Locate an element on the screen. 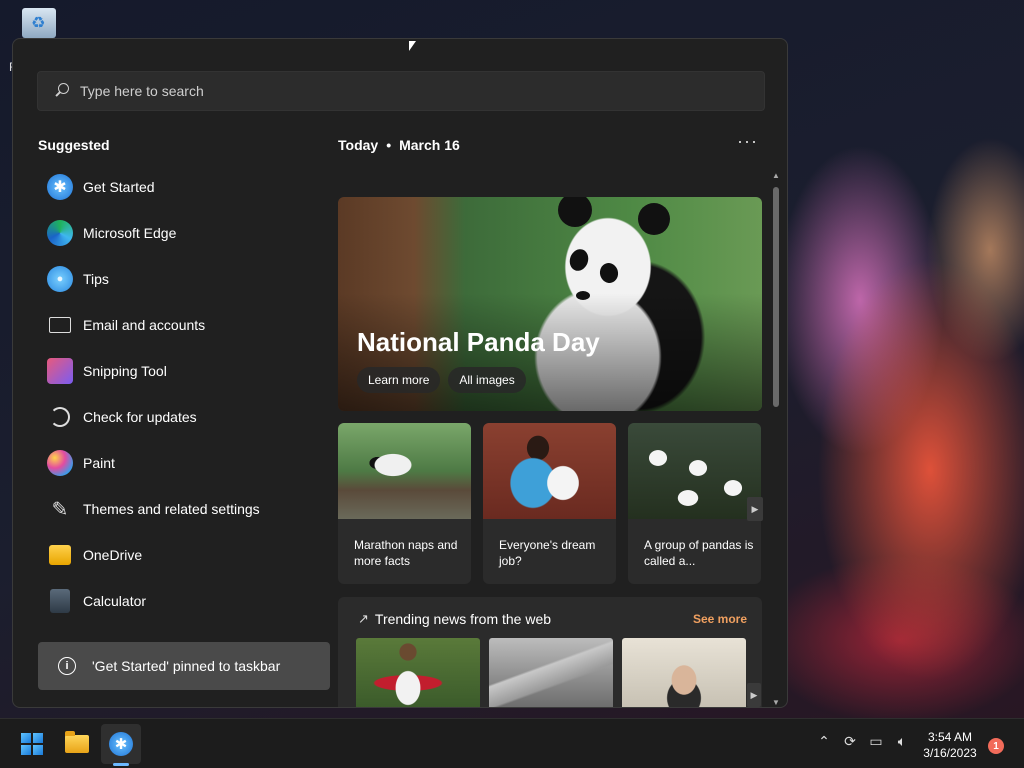  clock-time: 3:54 AM is located at coordinates (950, 737).